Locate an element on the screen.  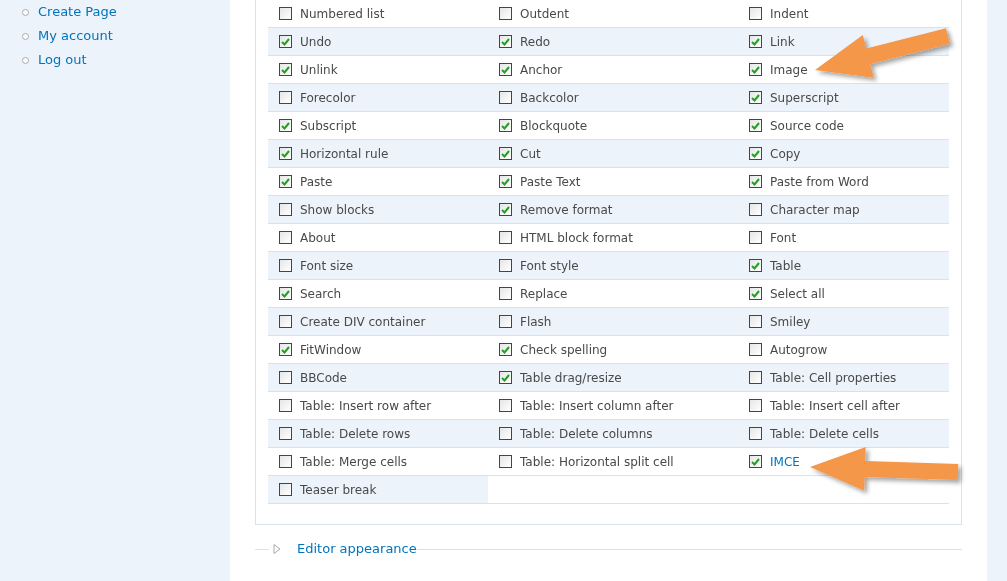
option-label: Cut is located at coordinates (530, 154).